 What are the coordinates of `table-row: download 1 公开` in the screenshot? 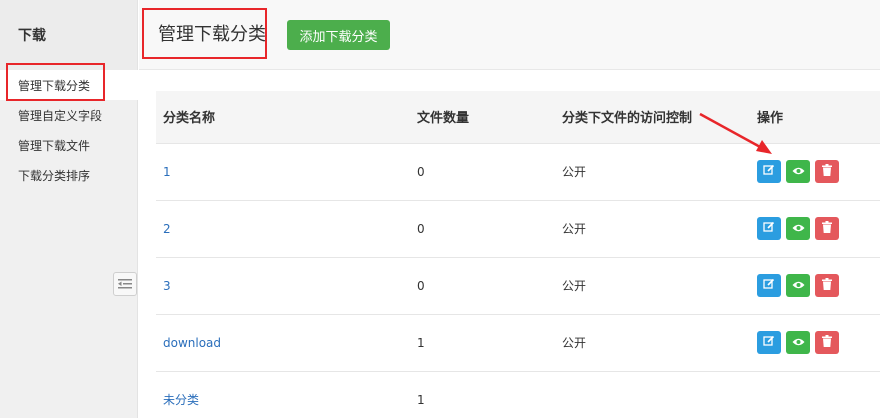 It's located at (518, 342).